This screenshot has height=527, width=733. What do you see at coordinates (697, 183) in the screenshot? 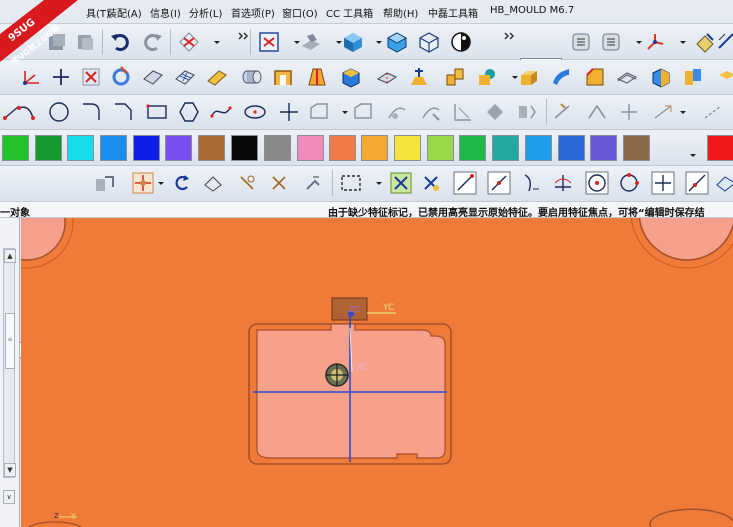
I see `snap-point-on-curve-icon` at bounding box center [697, 183].